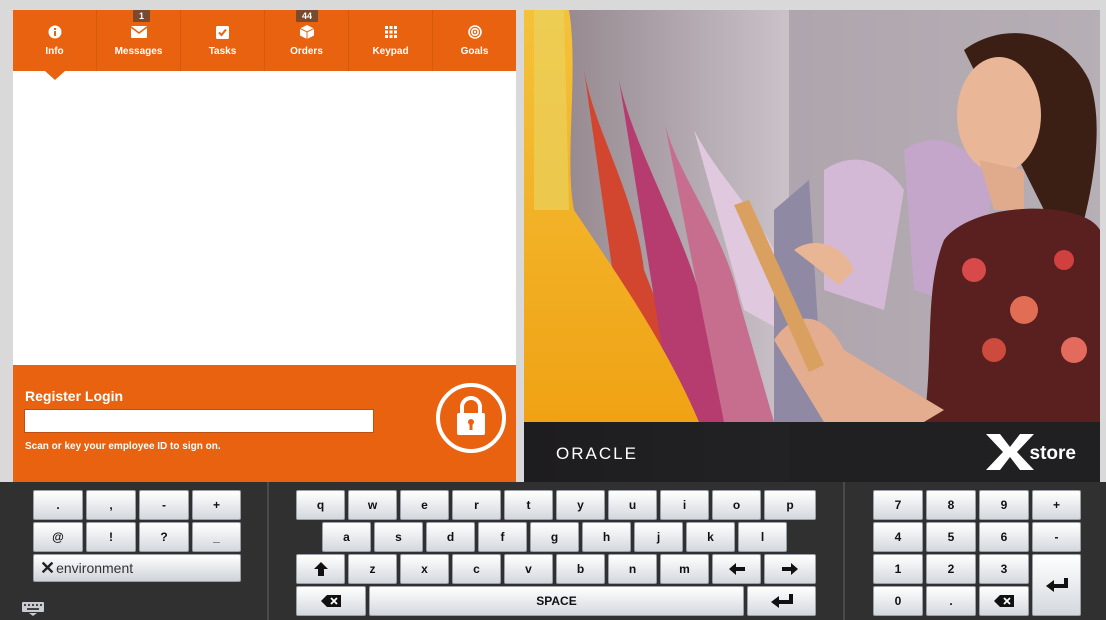  I want to click on key-x: x, so click(424, 569).